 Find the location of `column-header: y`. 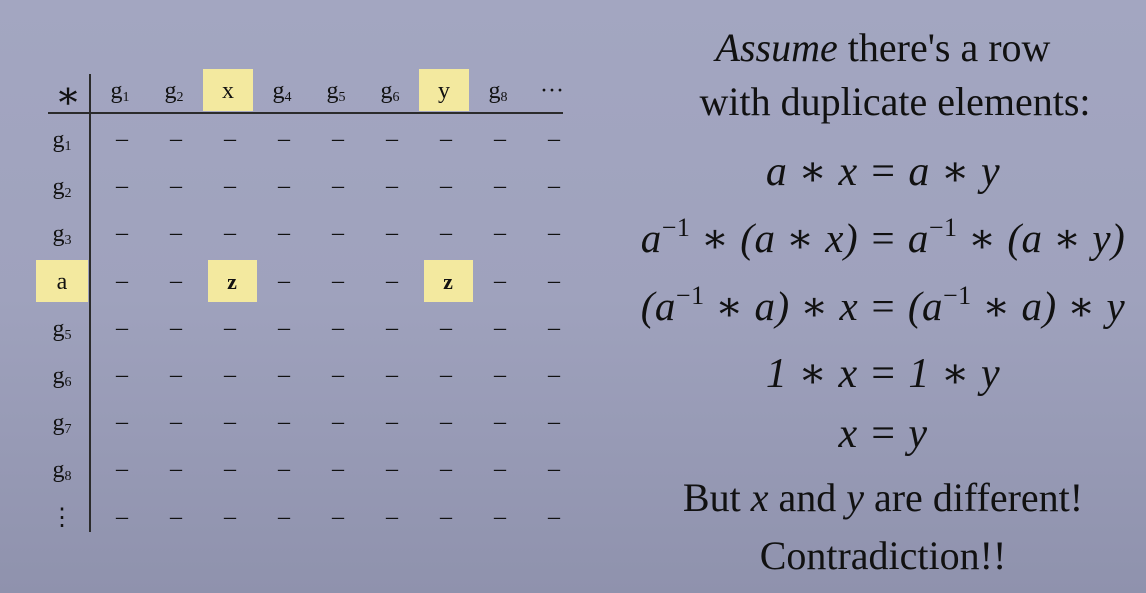

column-header: y is located at coordinates (444, 91).